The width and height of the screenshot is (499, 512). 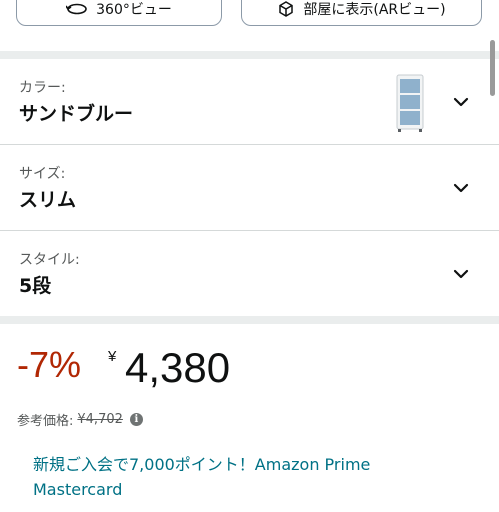 What do you see at coordinates (178, 367) in the screenshot?
I see `price-amount: 4,380` at bounding box center [178, 367].